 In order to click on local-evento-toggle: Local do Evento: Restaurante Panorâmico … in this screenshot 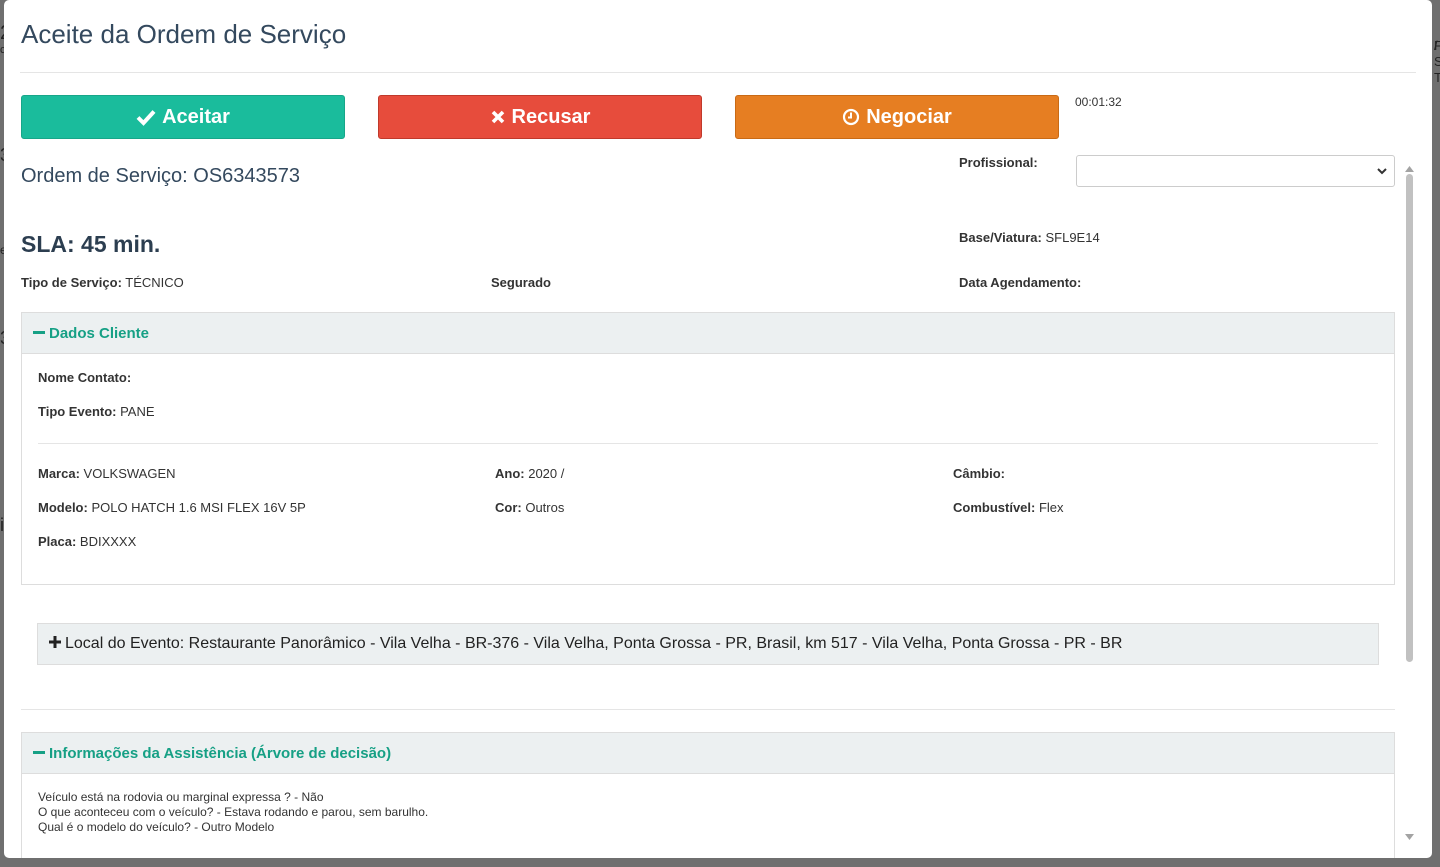, I will do `click(708, 644)`.